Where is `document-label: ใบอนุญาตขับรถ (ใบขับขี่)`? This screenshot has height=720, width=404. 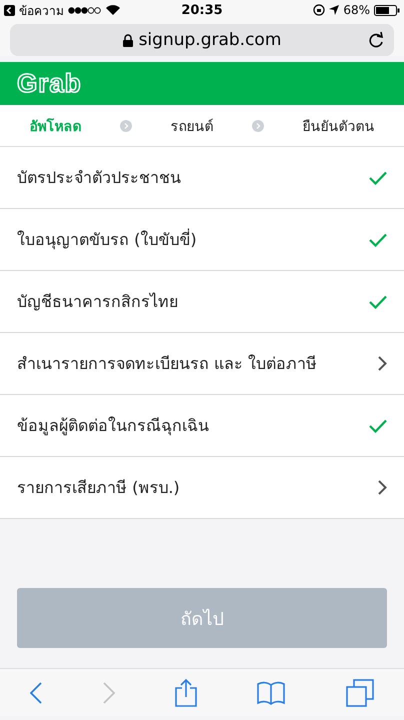
document-label: ใบอนุญาตขับรถ (ใบขับขี่) is located at coordinates (107, 240).